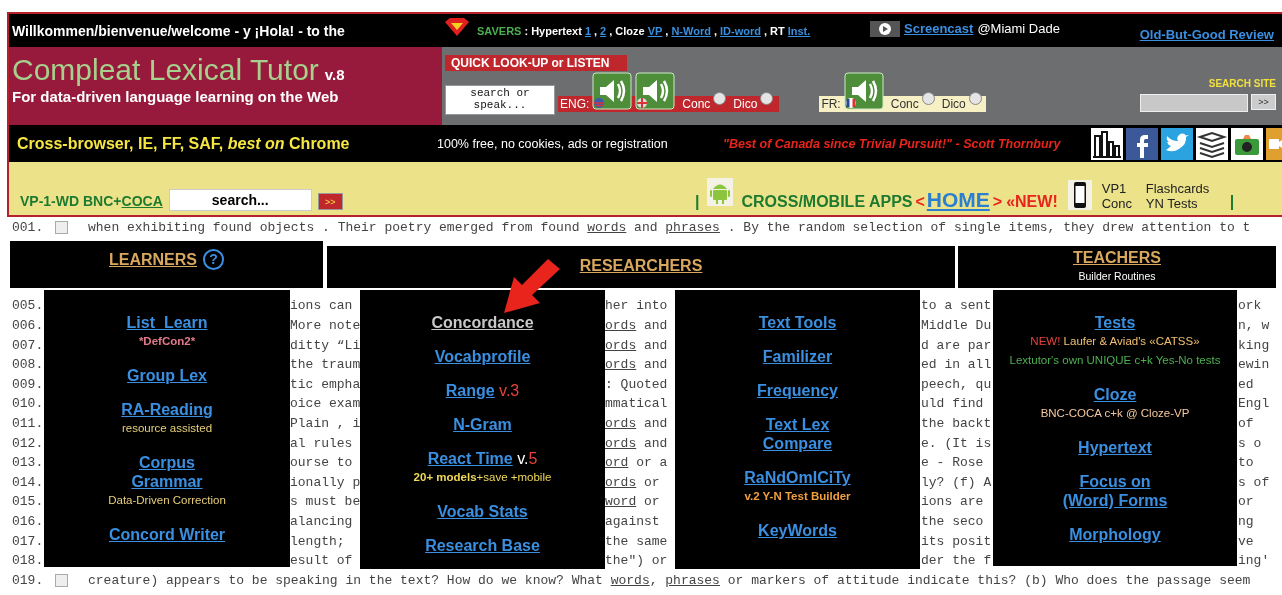 Image resolution: width=1282 pixels, height=595 pixels. Describe the element at coordinates (957, 365) in the screenshot. I see `line-text: ed in all` at that location.